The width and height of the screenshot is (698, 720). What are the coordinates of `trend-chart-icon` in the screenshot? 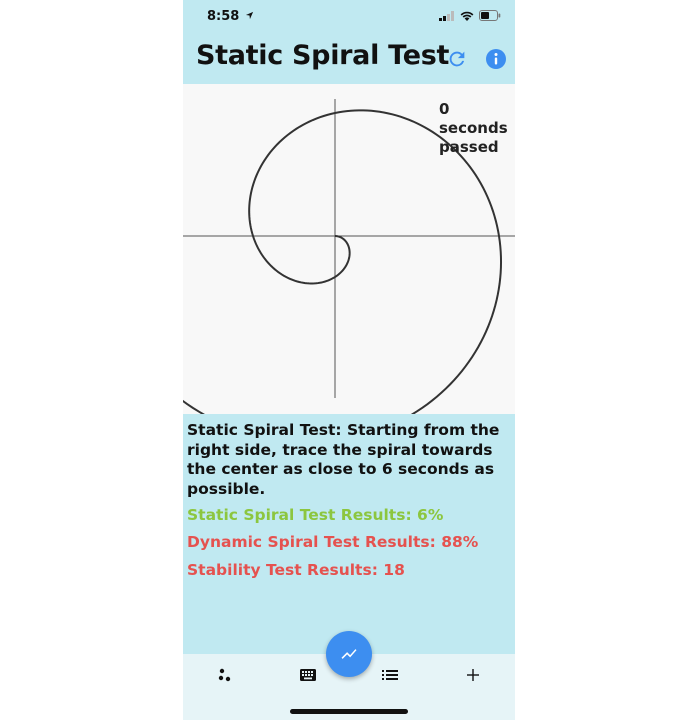 It's located at (349, 654).